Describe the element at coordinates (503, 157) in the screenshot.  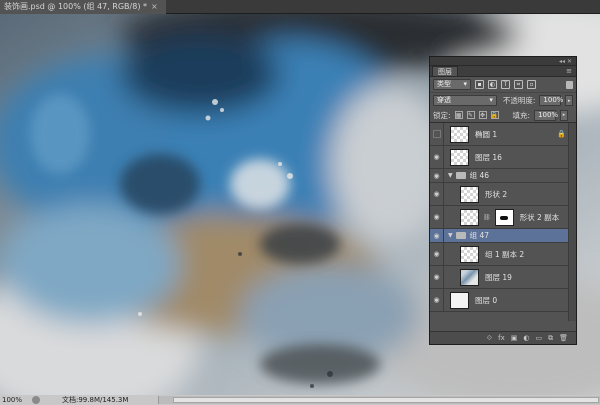
I see `layer-row-layer-16: ◉ 图层 16` at that location.